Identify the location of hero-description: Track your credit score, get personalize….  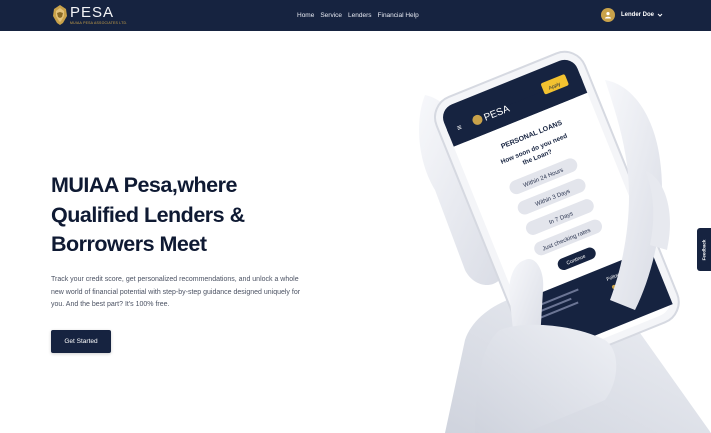
(176, 292).